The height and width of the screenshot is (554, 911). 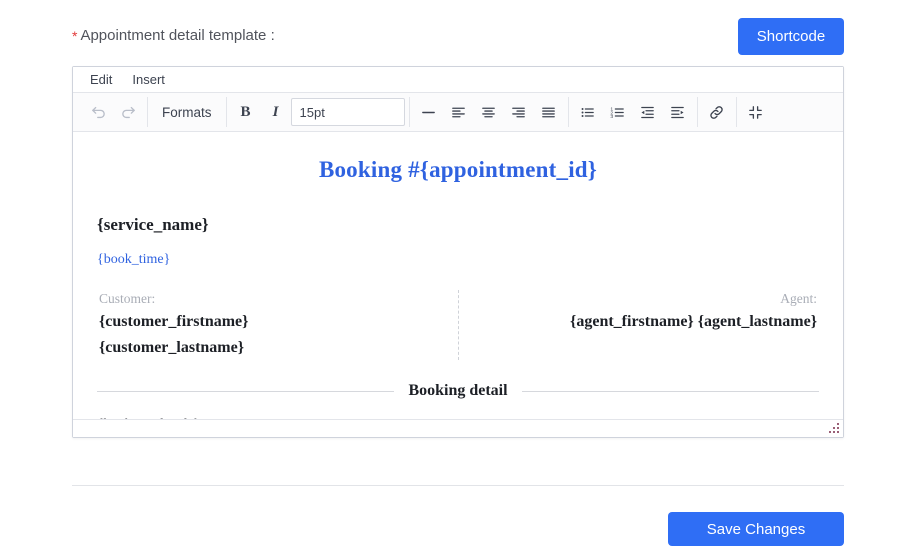 I want to click on page-title: * Appointment detail template :, so click(x=173, y=36).